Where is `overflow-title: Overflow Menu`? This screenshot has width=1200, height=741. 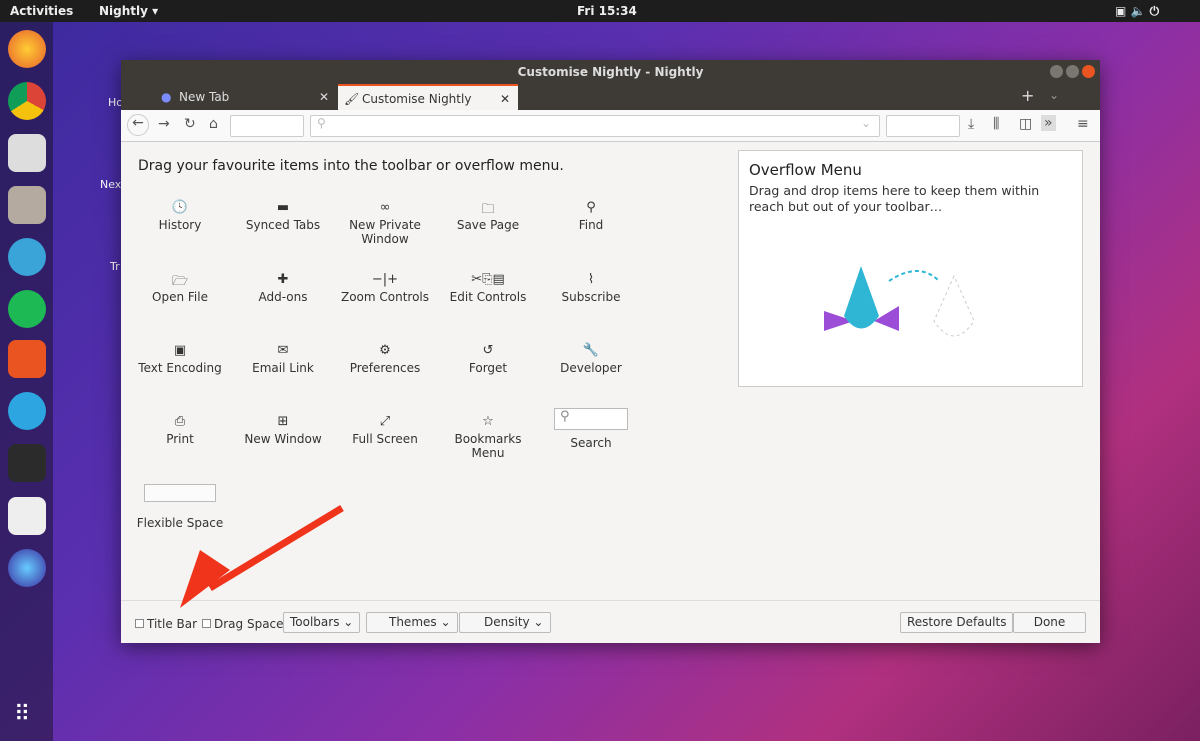 overflow-title: Overflow Menu is located at coordinates (805, 170).